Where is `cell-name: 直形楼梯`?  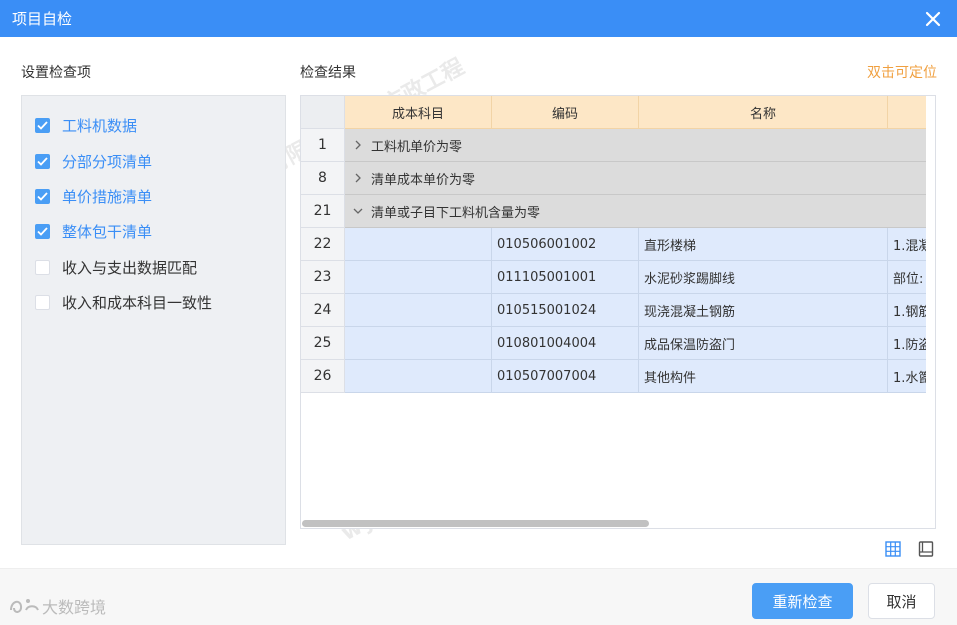
cell-name: 直形楼梯 is located at coordinates (763, 244).